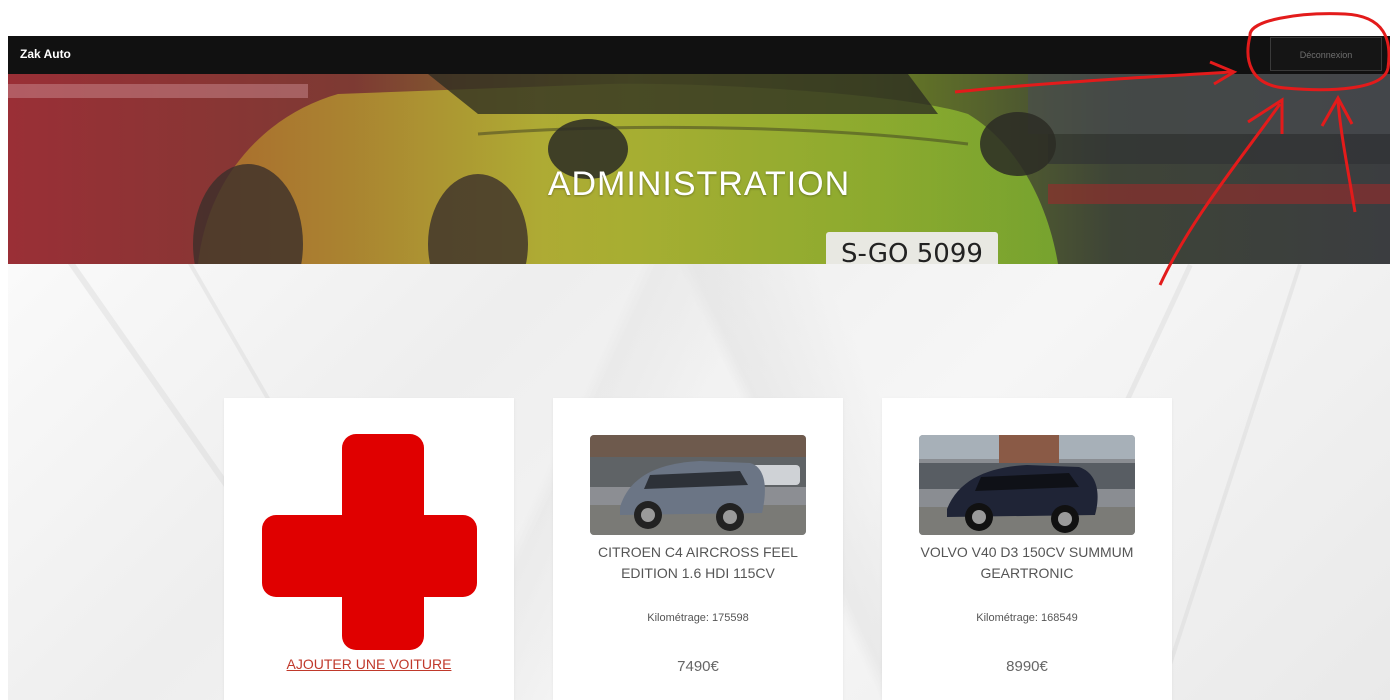 The width and height of the screenshot is (1390, 700). Describe the element at coordinates (912, 251) in the screenshot. I see `license-plate-text: S-GO 5099` at that location.